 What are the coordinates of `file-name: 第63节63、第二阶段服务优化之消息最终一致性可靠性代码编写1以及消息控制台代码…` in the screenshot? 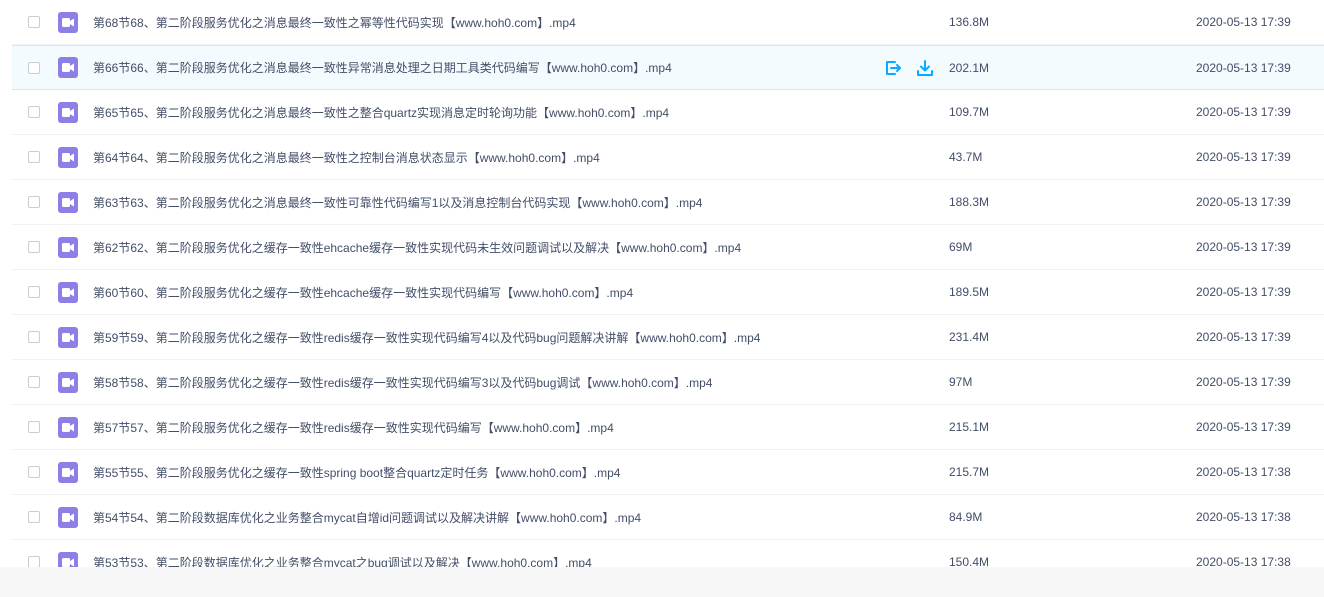 It's located at (397, 202).